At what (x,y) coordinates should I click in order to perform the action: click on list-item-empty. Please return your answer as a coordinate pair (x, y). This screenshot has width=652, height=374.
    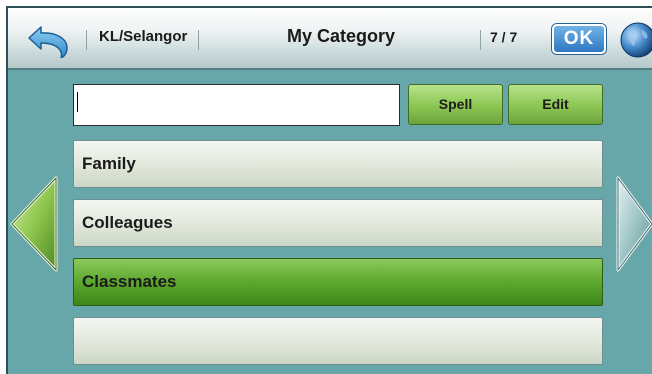
    Looking at the image, I should click on (338, 341).